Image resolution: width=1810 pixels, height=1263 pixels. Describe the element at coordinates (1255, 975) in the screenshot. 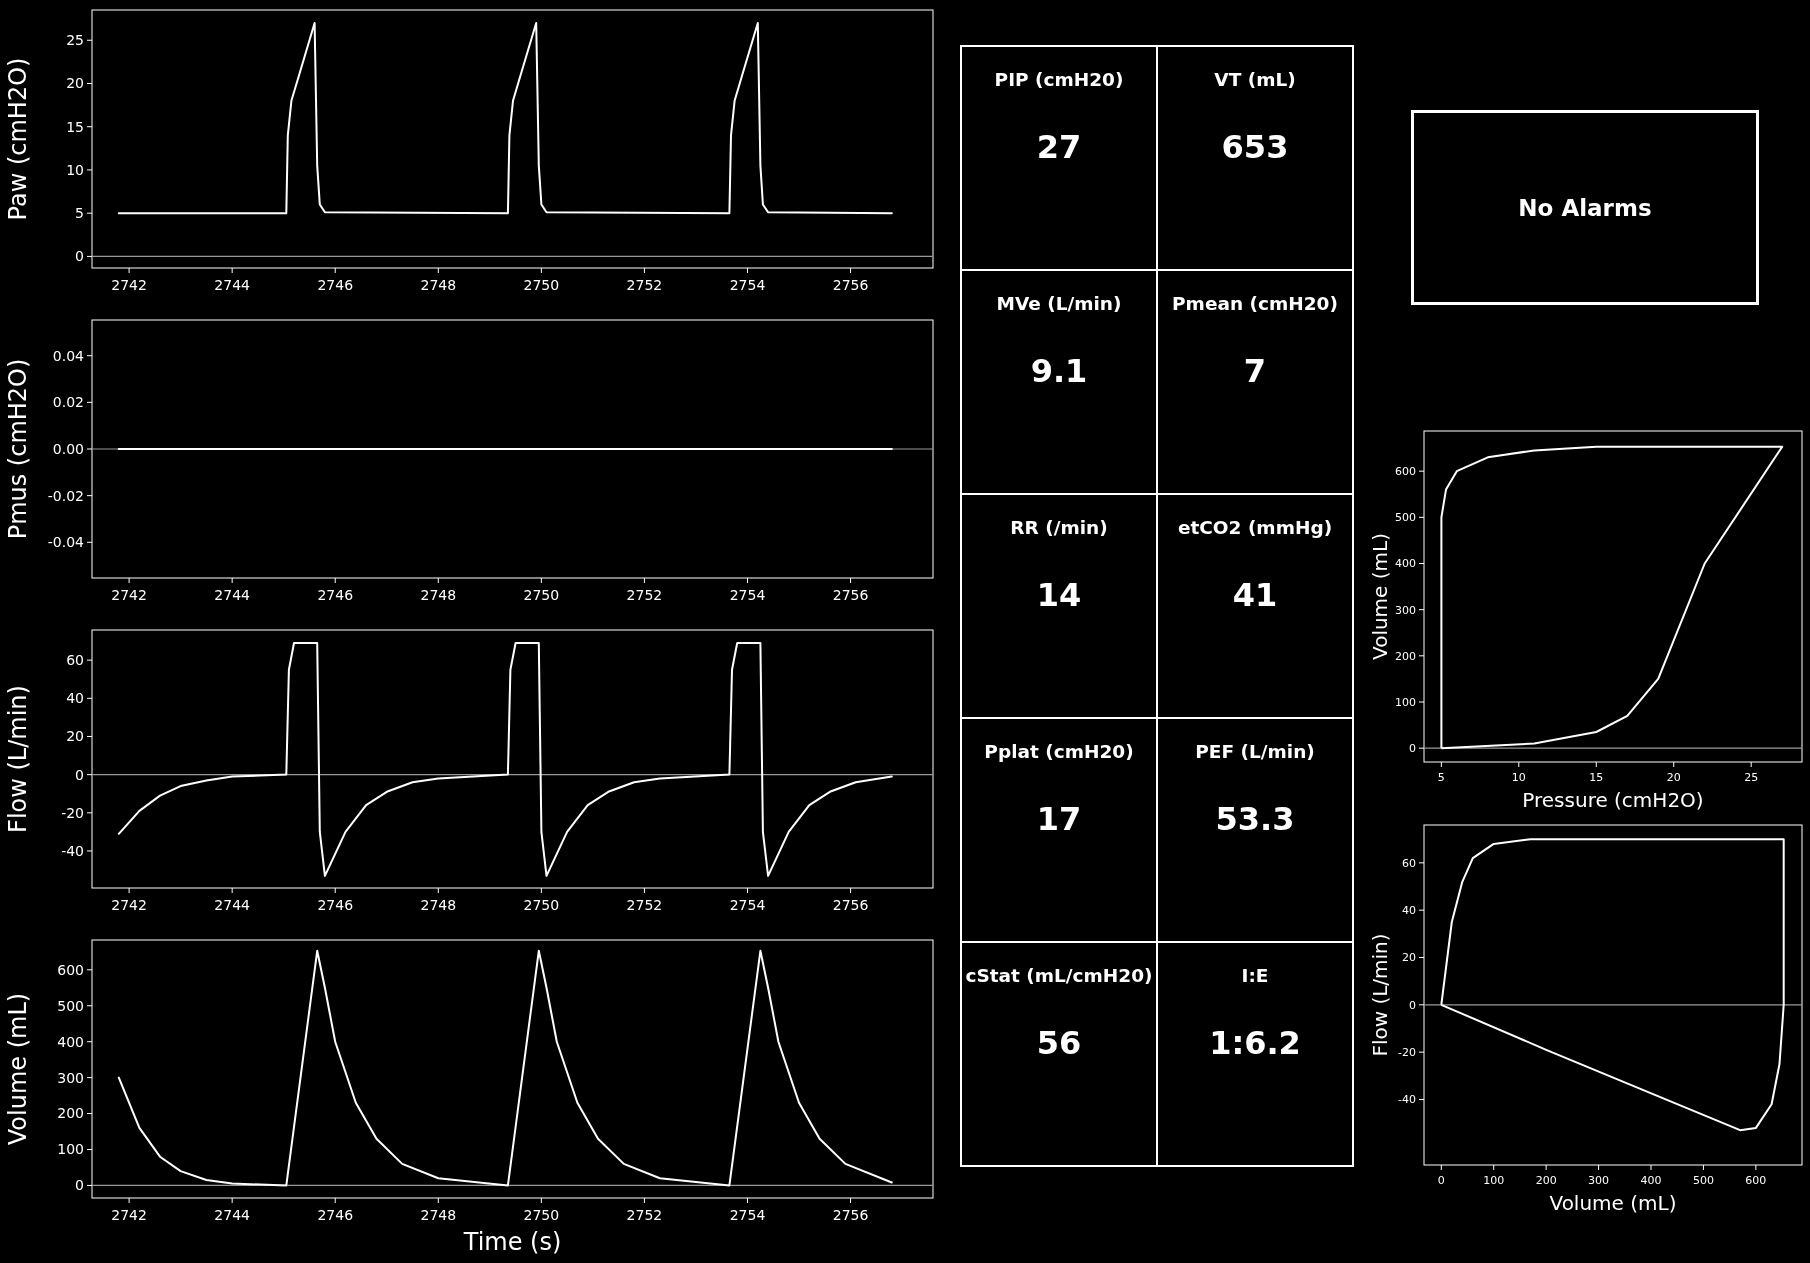

I see `metric-label: I:E` at that location.